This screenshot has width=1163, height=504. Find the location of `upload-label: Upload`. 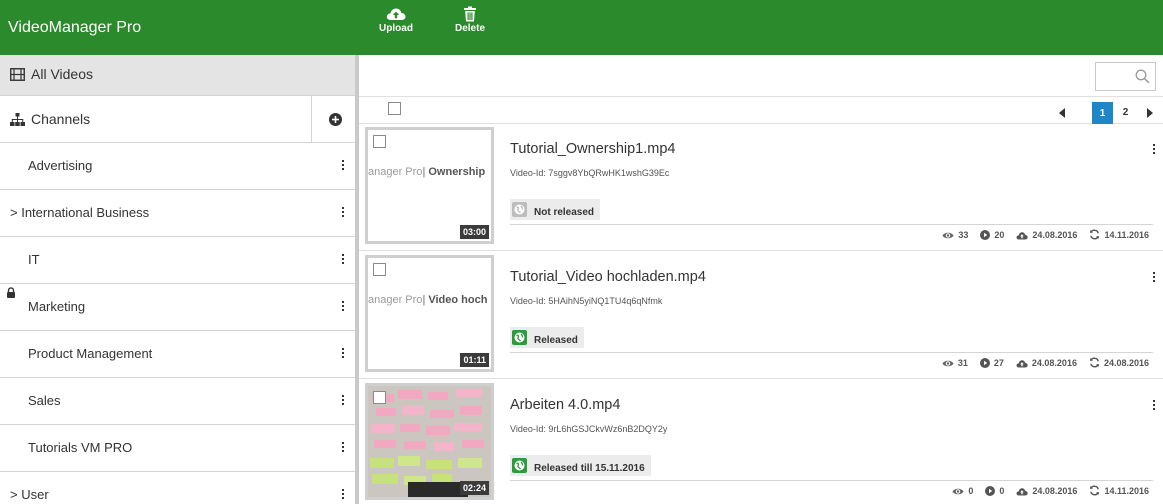

upload-label: Upload is located at coordinates (396, 28).